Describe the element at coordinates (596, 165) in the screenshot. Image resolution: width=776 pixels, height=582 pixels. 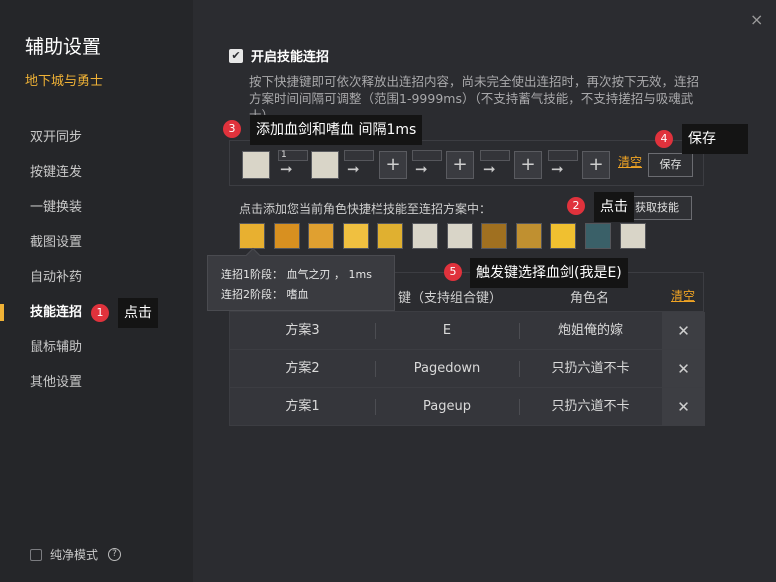
I see `combo-slot-6: +` at that location.